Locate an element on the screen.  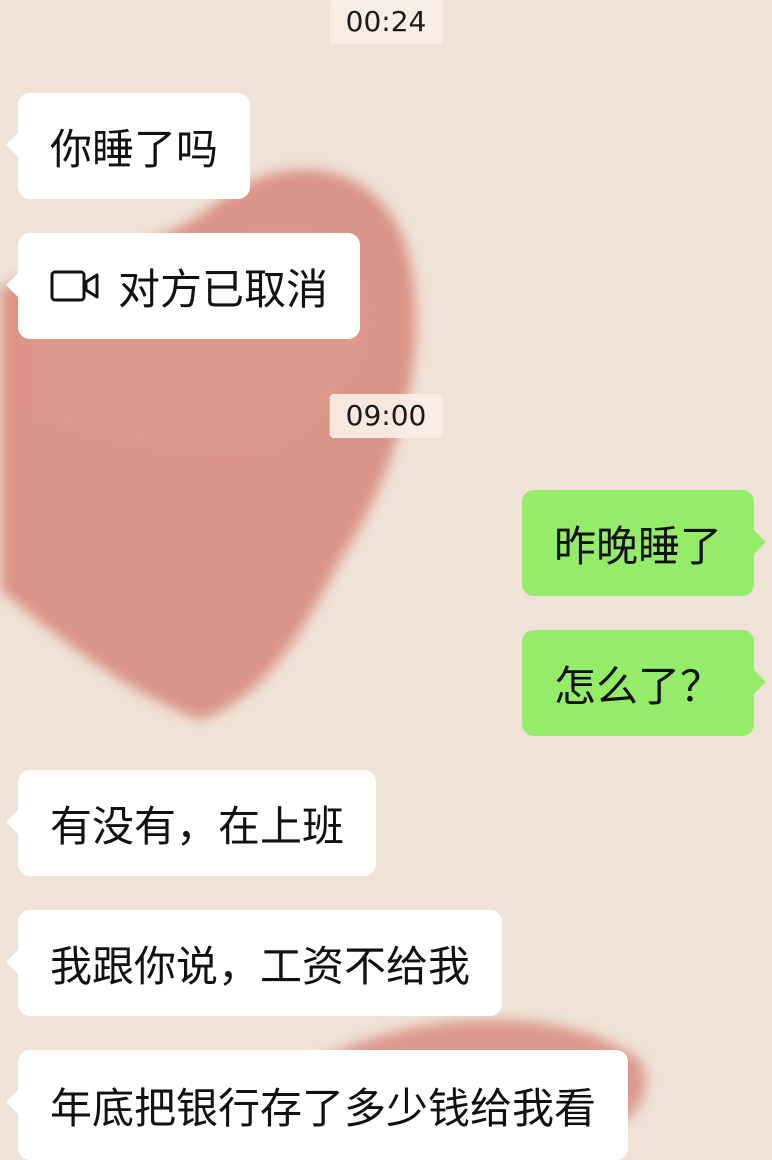
timestamp: 00:24 is located at coordinates (386, 22).